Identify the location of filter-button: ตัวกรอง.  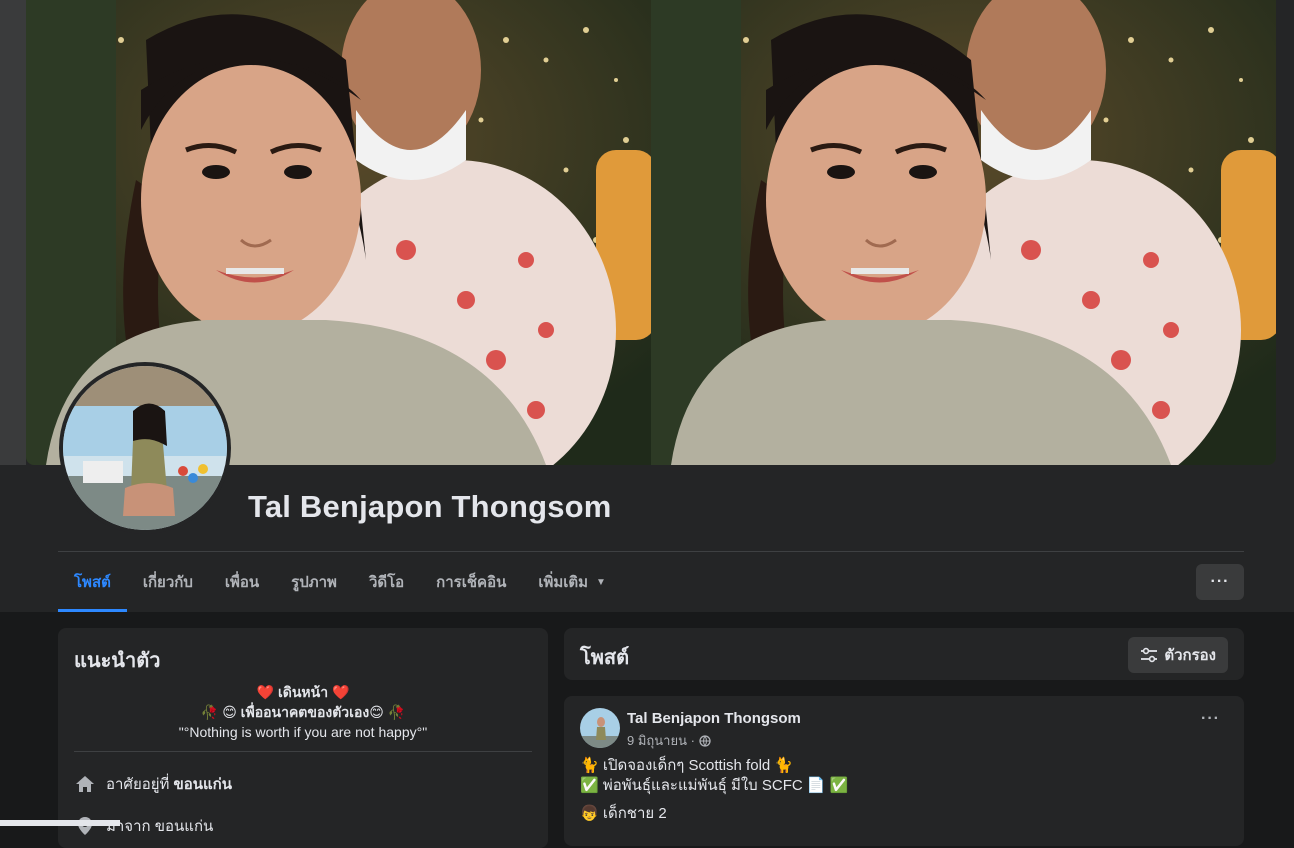
(1178, 655).